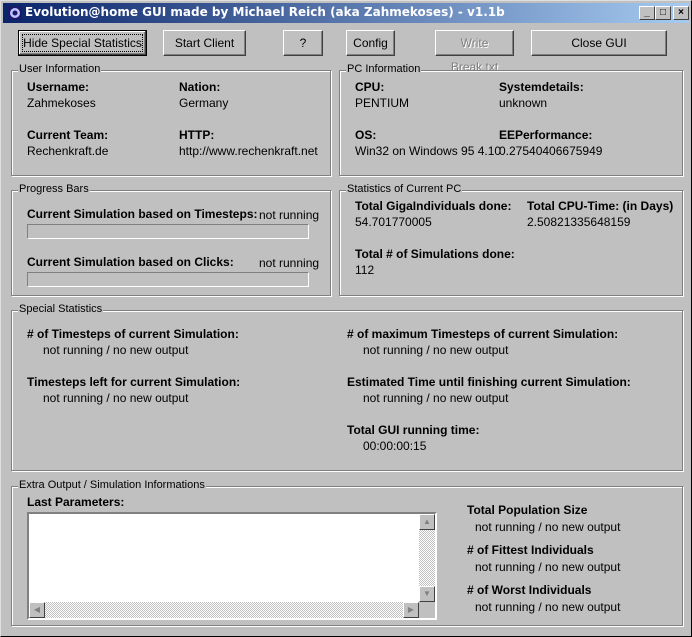  Describe the element at coordinates (82, 43) in the screenshot. I see `hide-special-statistics-button: Hide Special Statistics` at that location.